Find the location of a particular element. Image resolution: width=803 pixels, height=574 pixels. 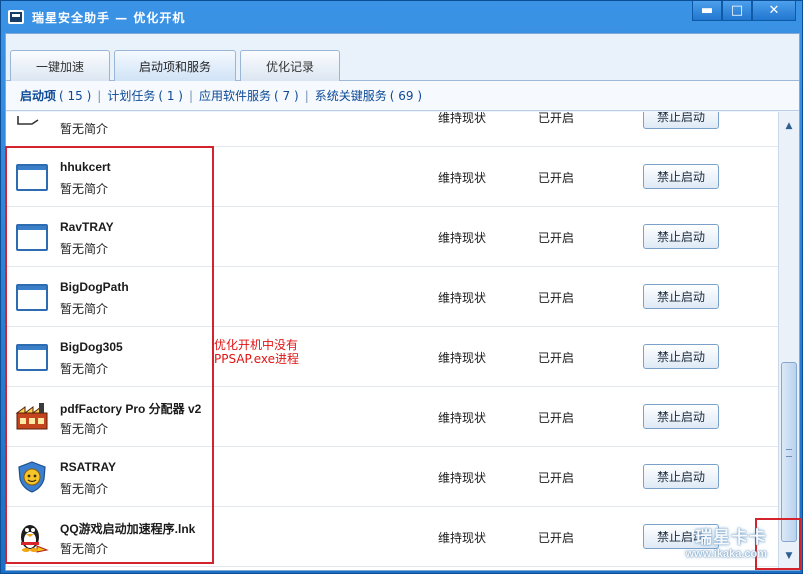

item-name: RSATRAY is located at coordinates (88, 467).